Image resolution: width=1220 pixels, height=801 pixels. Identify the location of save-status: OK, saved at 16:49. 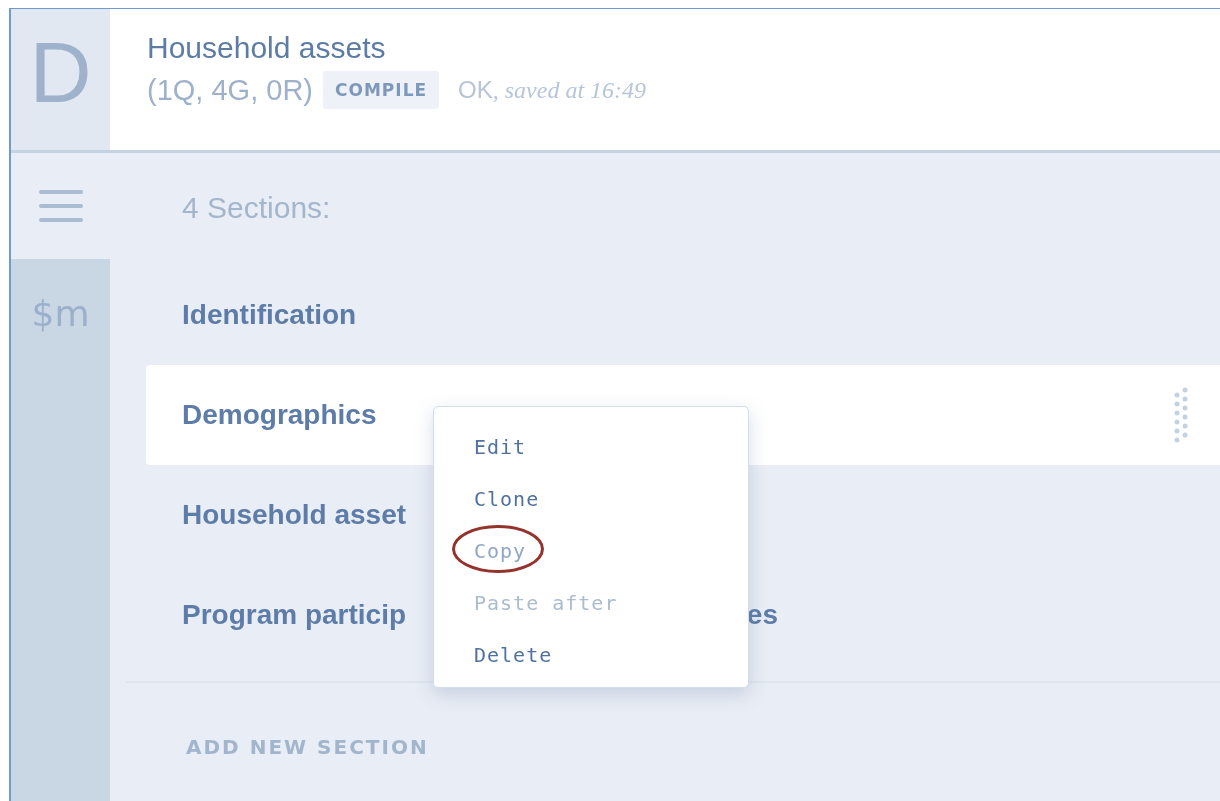
(552, 90).